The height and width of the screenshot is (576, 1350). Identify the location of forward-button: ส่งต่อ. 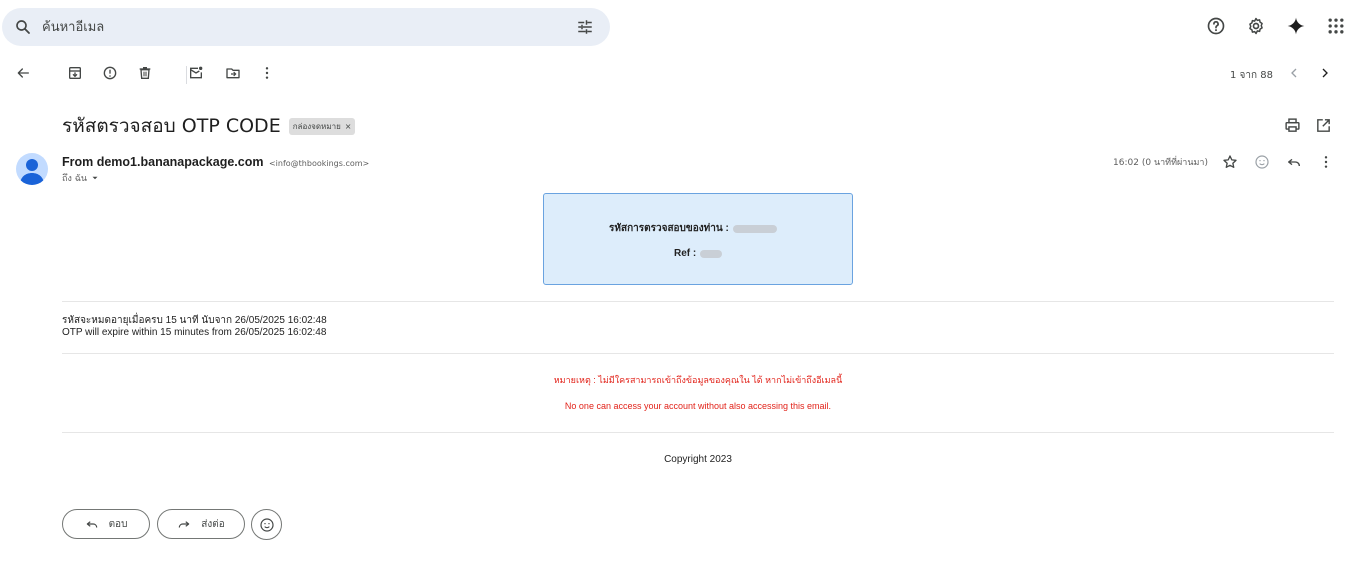
(201, 524).